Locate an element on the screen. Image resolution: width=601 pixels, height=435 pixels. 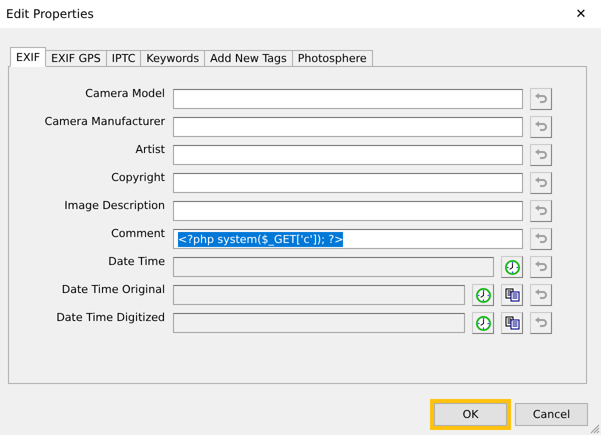
tab: Keywords is located at coordinates (173, 58).